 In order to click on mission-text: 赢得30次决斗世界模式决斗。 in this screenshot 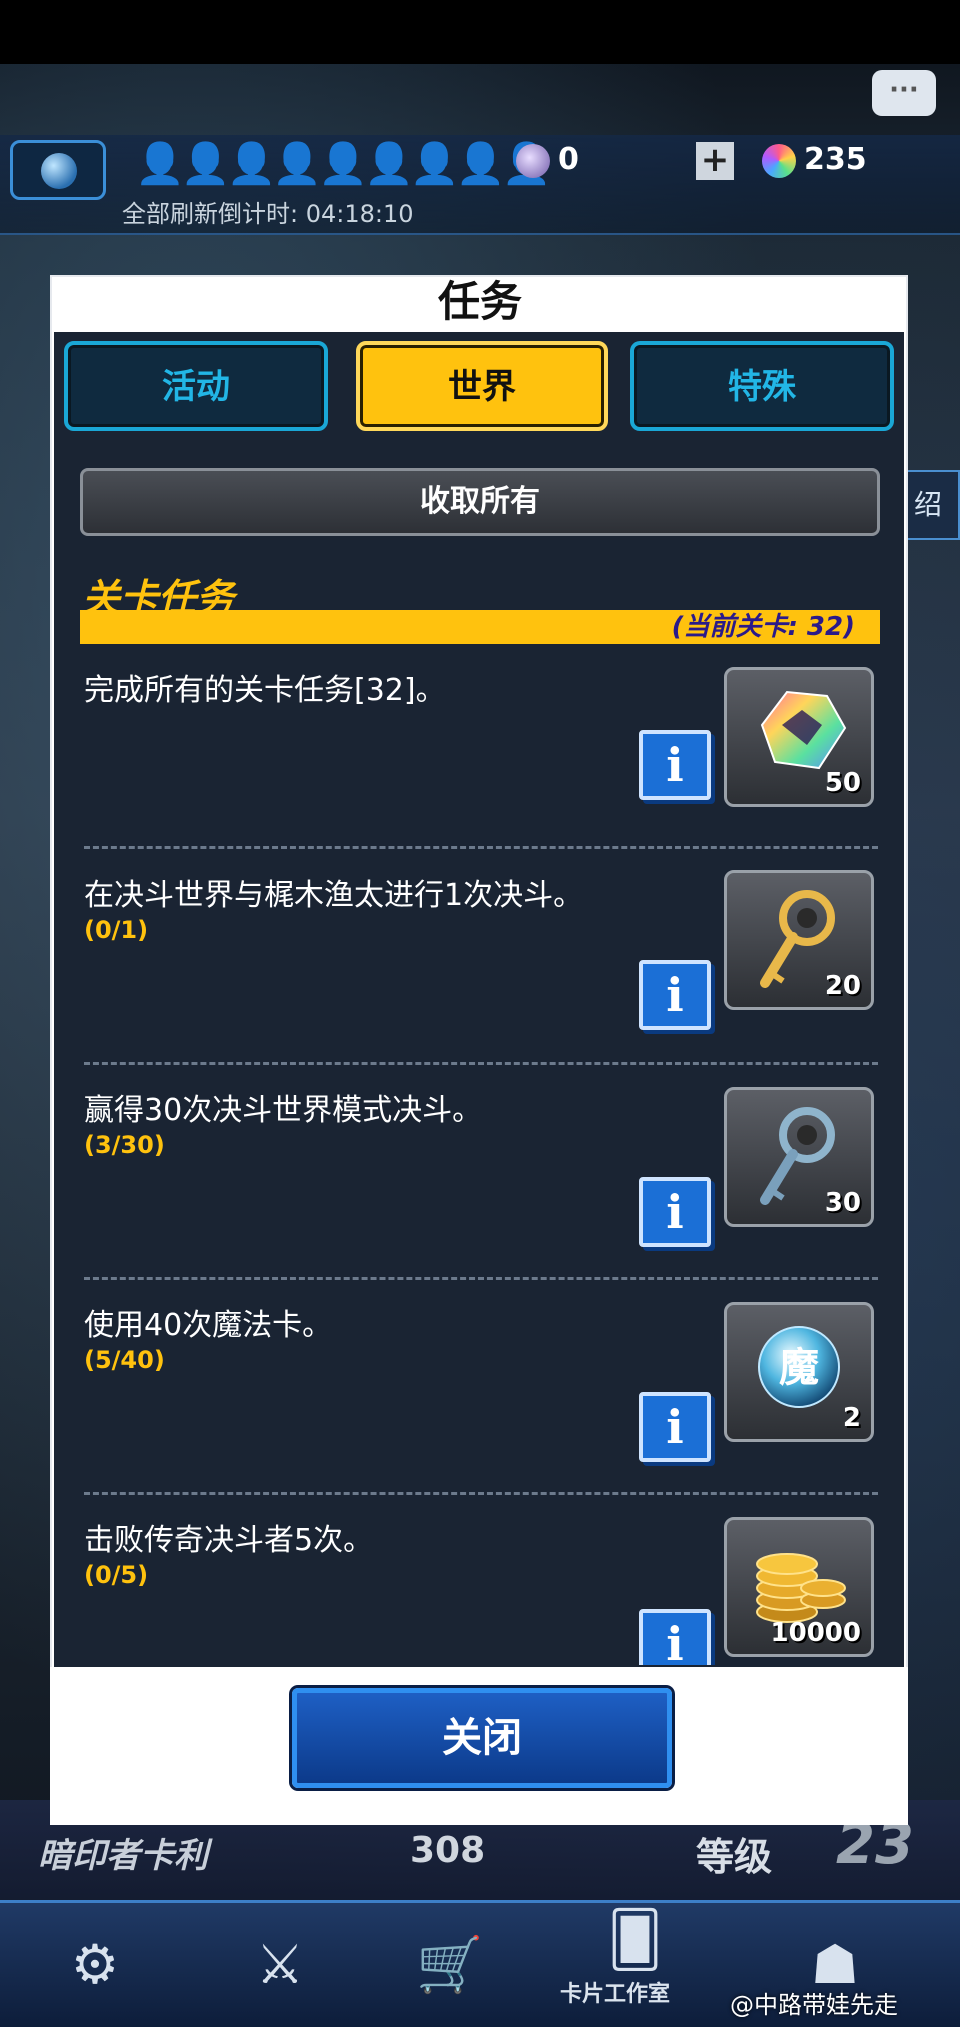, I will do `click(283, 1110)`.